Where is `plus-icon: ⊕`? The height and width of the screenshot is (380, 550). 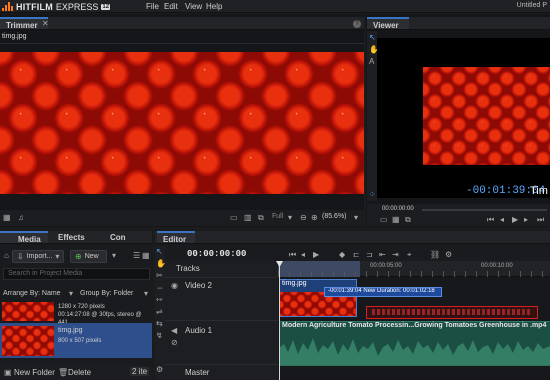
plus-icon: ⊕ is located at coordinates (78, 256).